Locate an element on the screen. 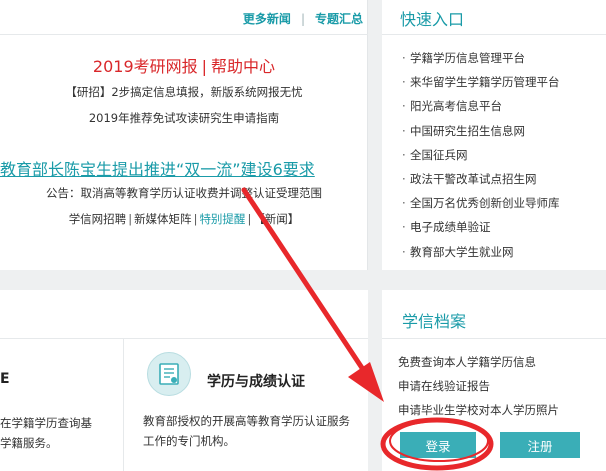 Image resolution: width=606 pixels, height=471 pixels. quick-entry-label: 学籍学历信息管理平台 is located at coordinates (467, 58).